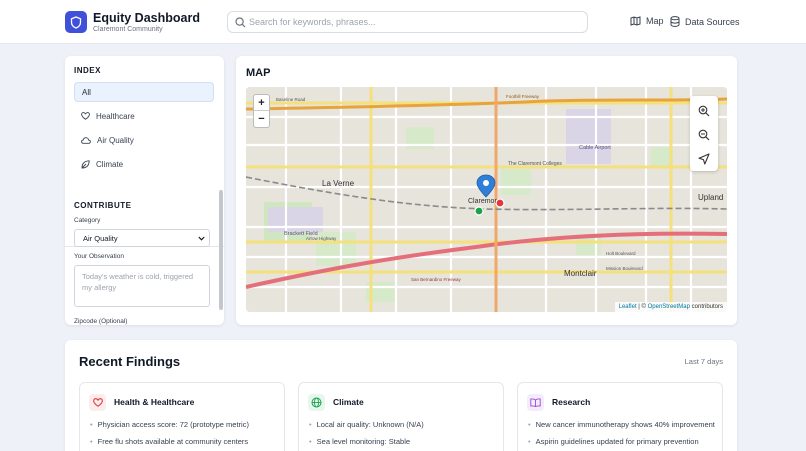  What do you see at coordinates (710, 197) in the screenshot?
I see `map-label-upland: Upland` at bounding box center [710, 197].